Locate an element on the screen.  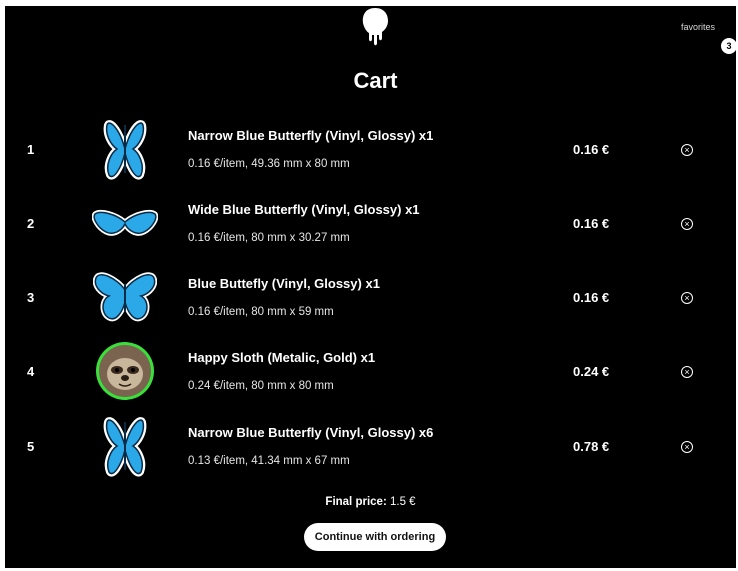
sloth-sticker-icon is located at coordinates (125, 371).